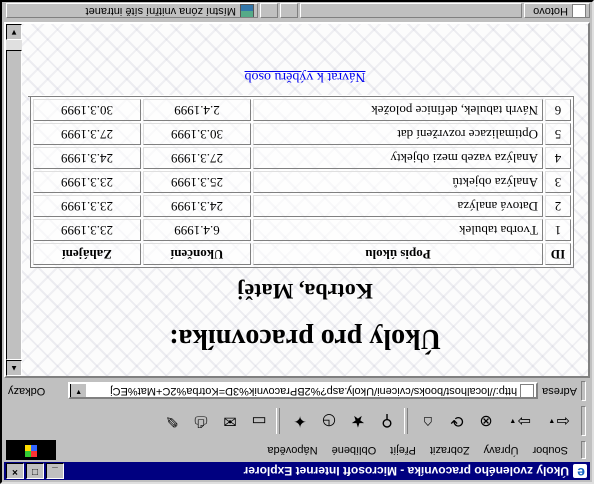 The image size is (594, 484). I want to click on menu-help: Nápověda, so click(292, 450).